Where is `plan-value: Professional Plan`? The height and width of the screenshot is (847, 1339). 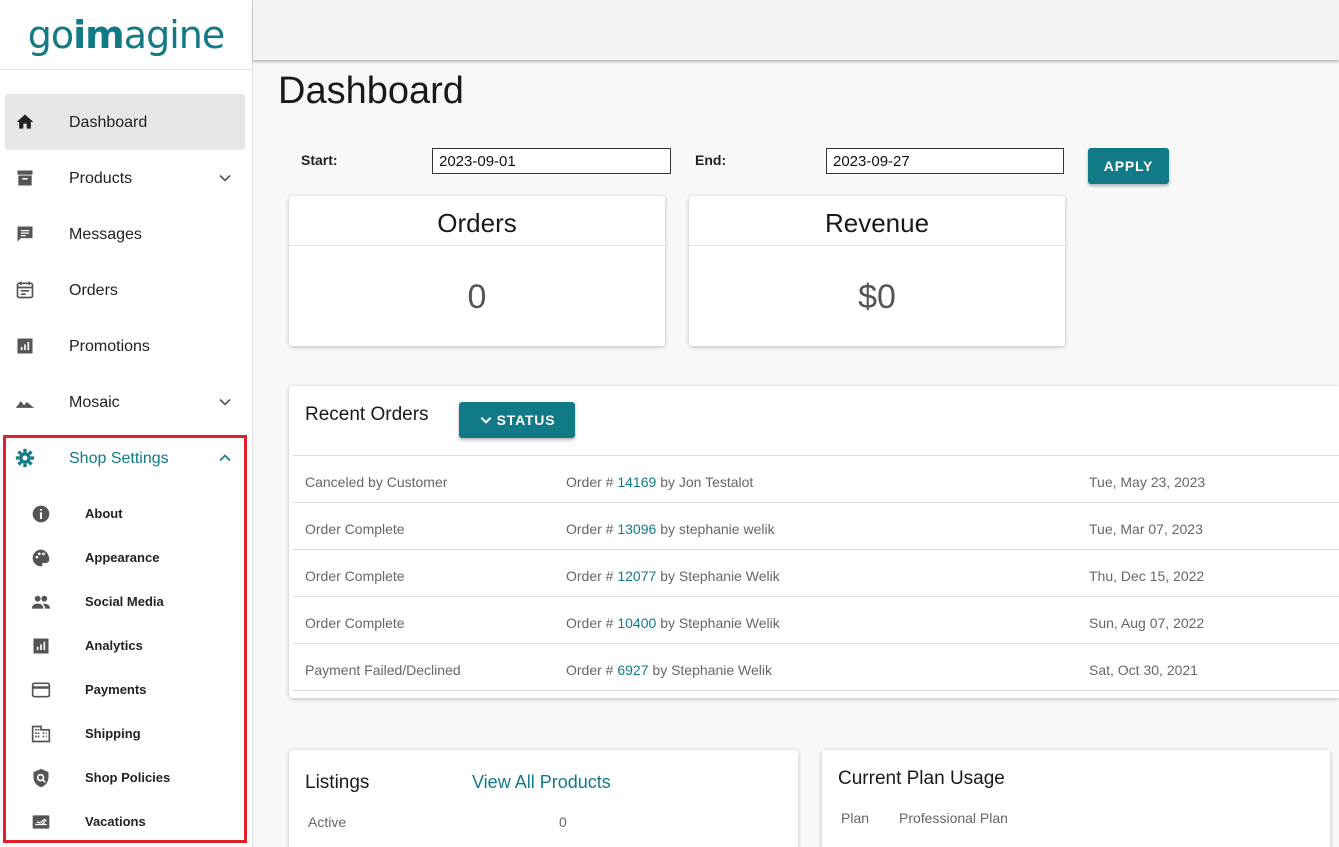 plan-value: Professional Plan is located at coordinates (953, 818).